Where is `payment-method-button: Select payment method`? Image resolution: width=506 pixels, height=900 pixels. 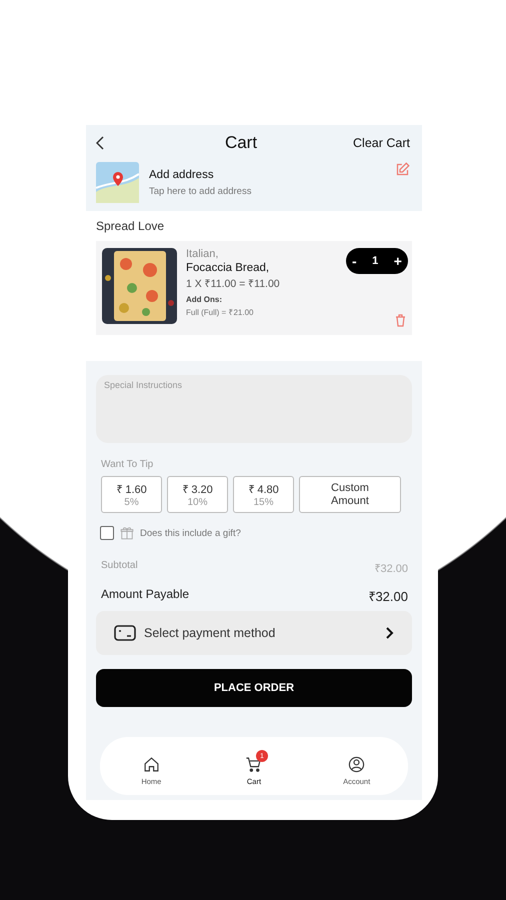
payment-method-button: Select payment method is located at coordinates (254, 633).